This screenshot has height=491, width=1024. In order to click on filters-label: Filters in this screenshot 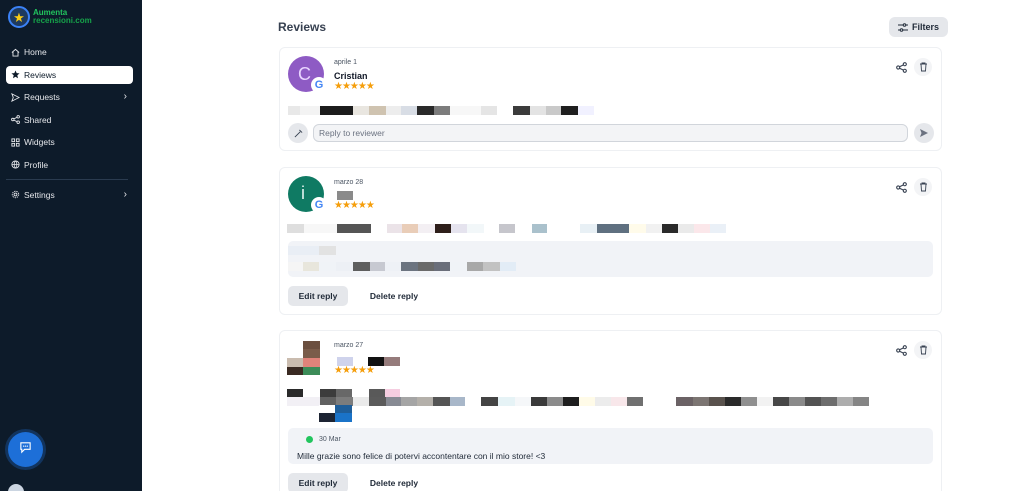, I will do `click(925, 27)`.